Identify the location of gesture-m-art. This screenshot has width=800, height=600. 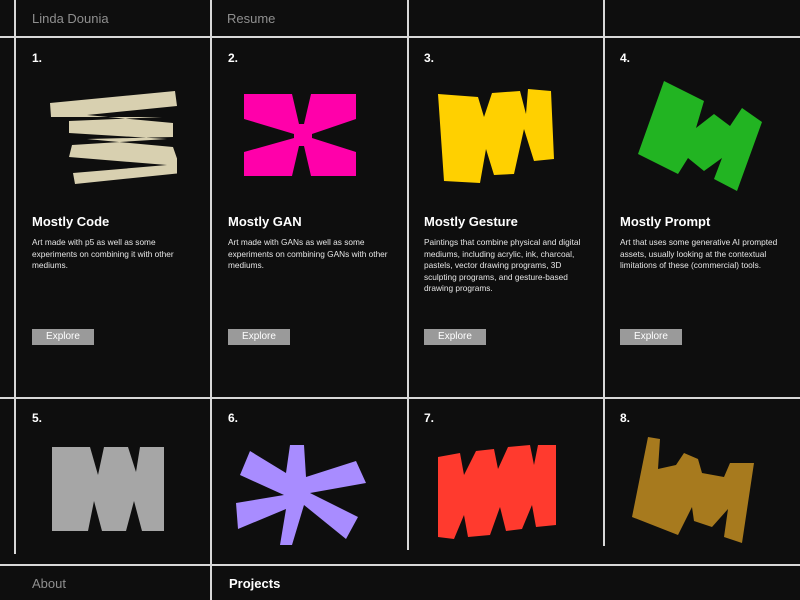
(496, 136).